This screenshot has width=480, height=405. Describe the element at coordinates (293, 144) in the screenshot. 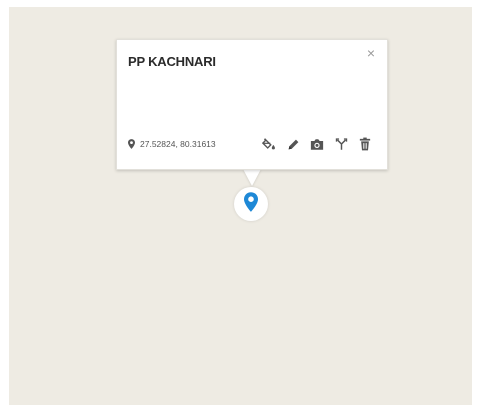

I see `edit-pencil-icon` at that location.